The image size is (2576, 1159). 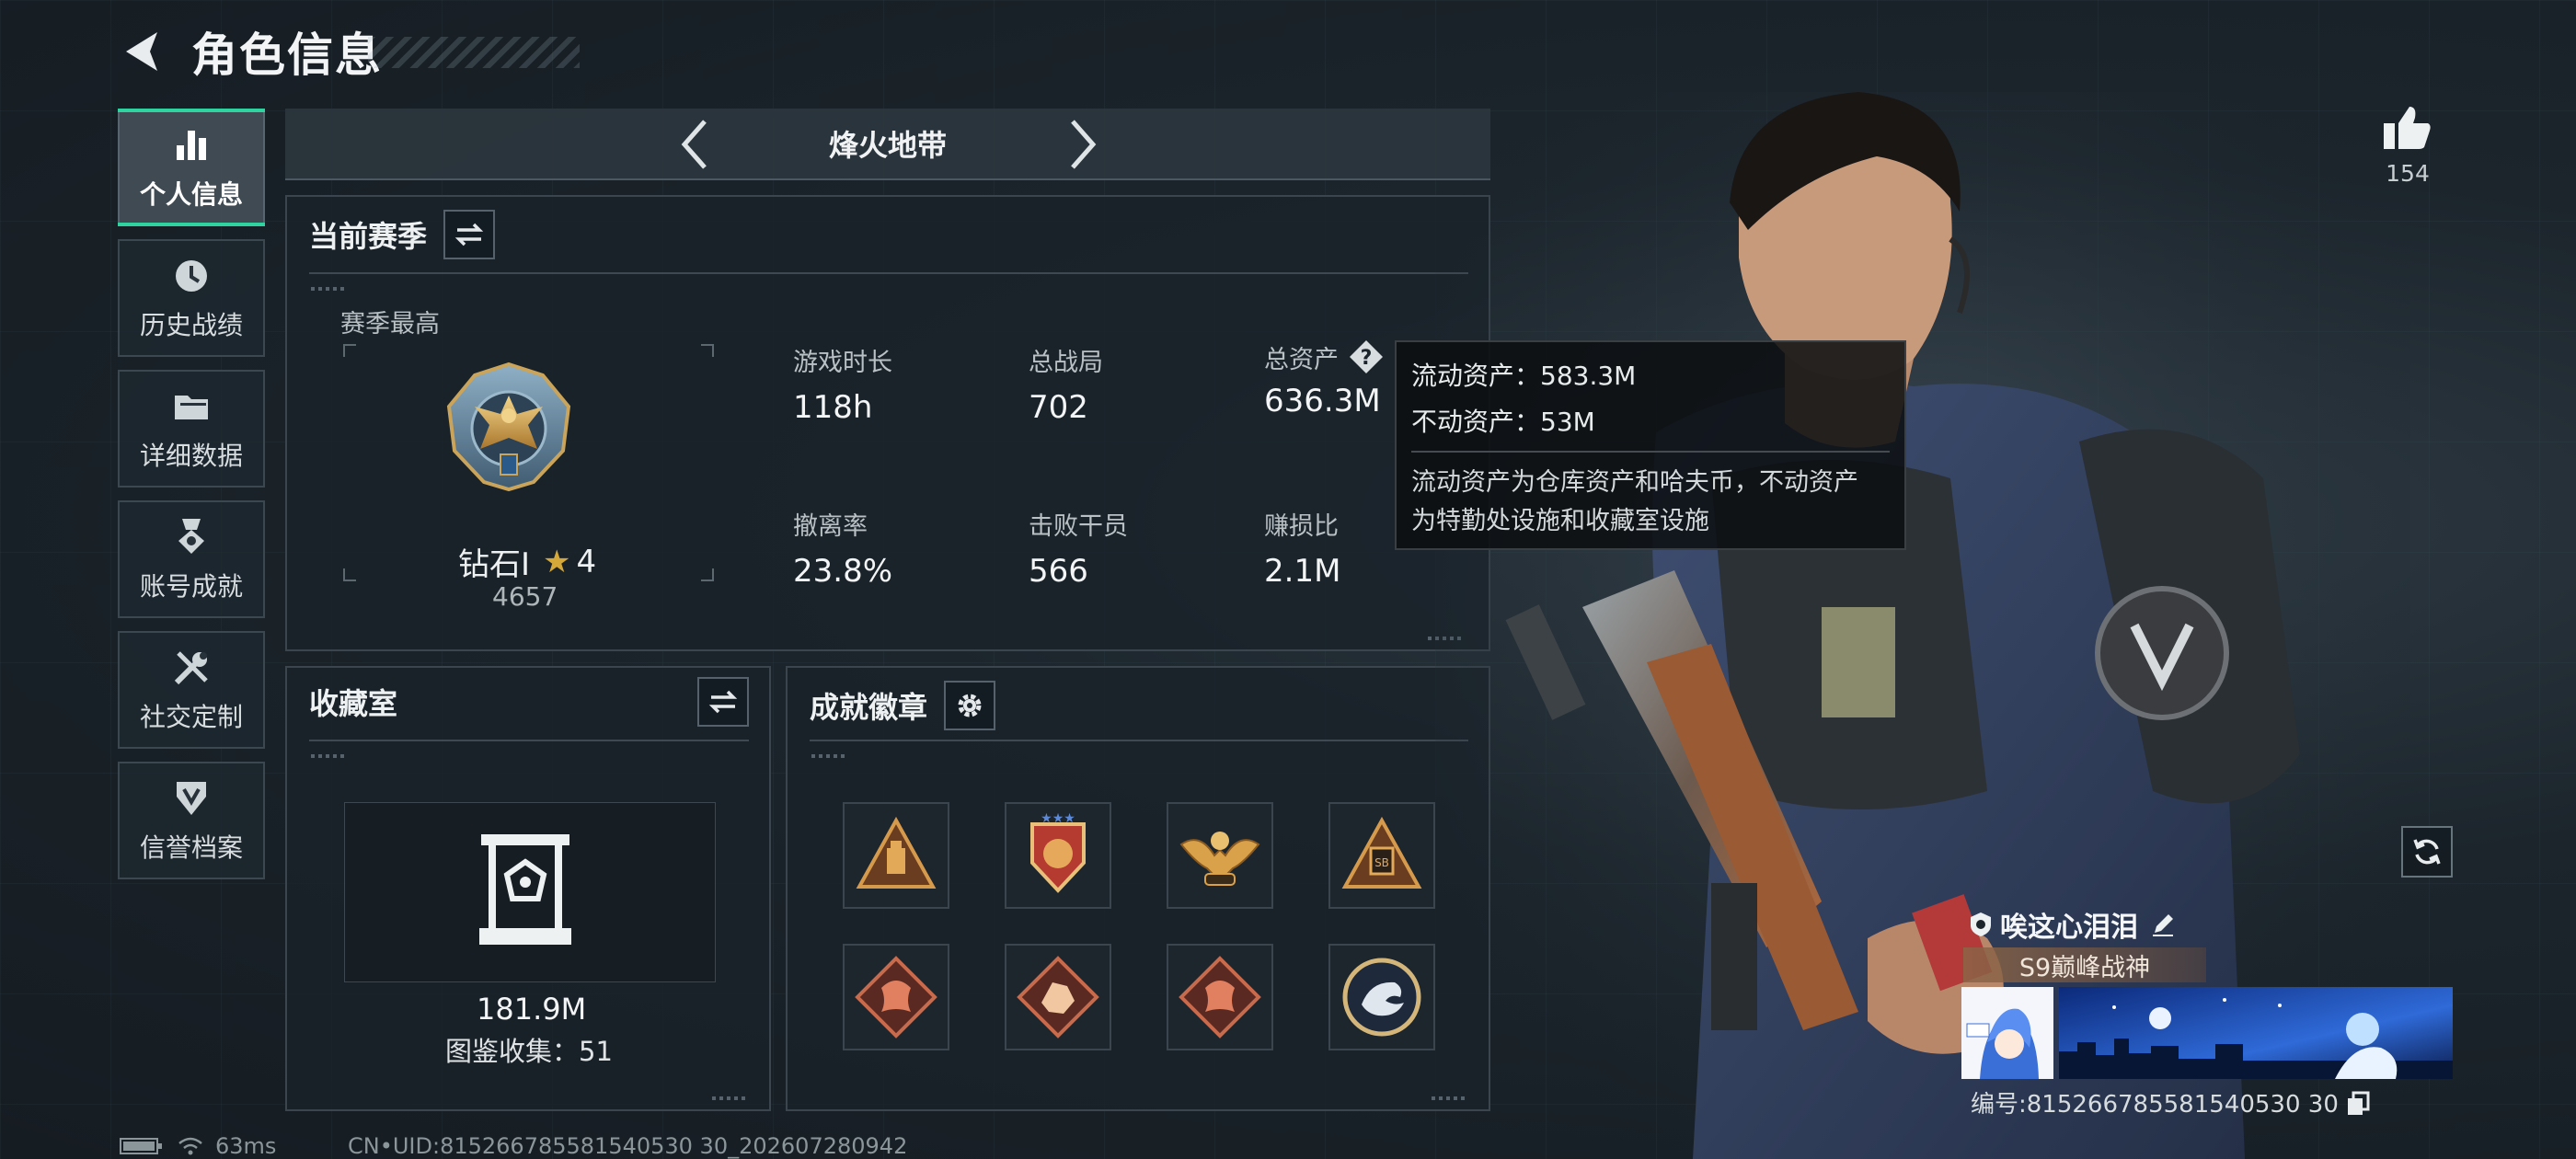 I want to click on player-name-row: 唉这心泪泪, so click(x=2073, y=924).